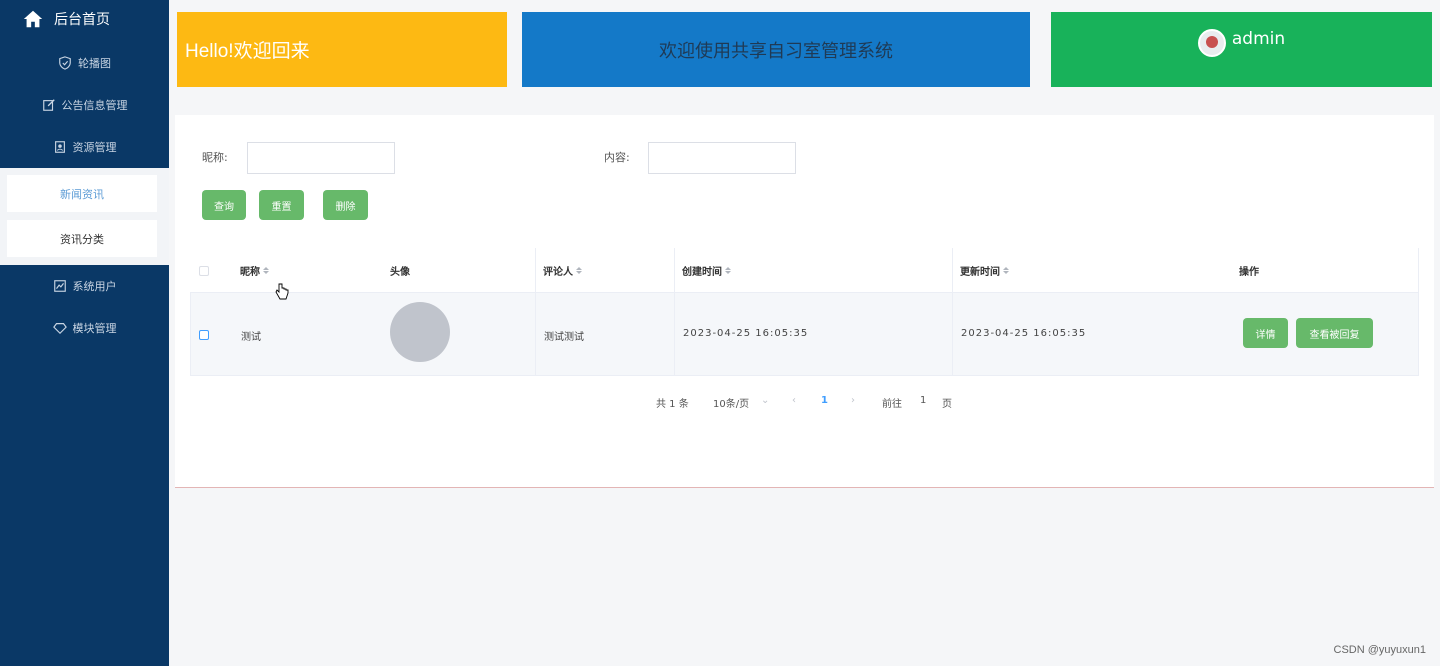 This screenshot has width=1440, height=666. What do you see at coordinates (722, 158) in the screenshot?
I see `content-input` at bounding box center [722, 158].